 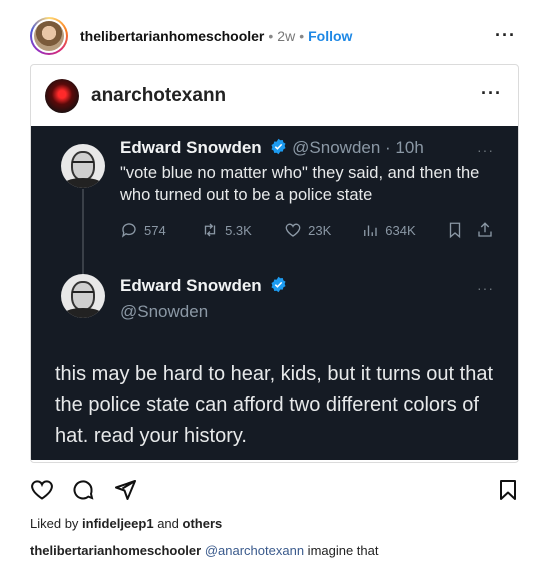 What do you see at coordinates (210, 230) in the screenshot?
I see `retweet-icon` at bounding box center [210, 230].